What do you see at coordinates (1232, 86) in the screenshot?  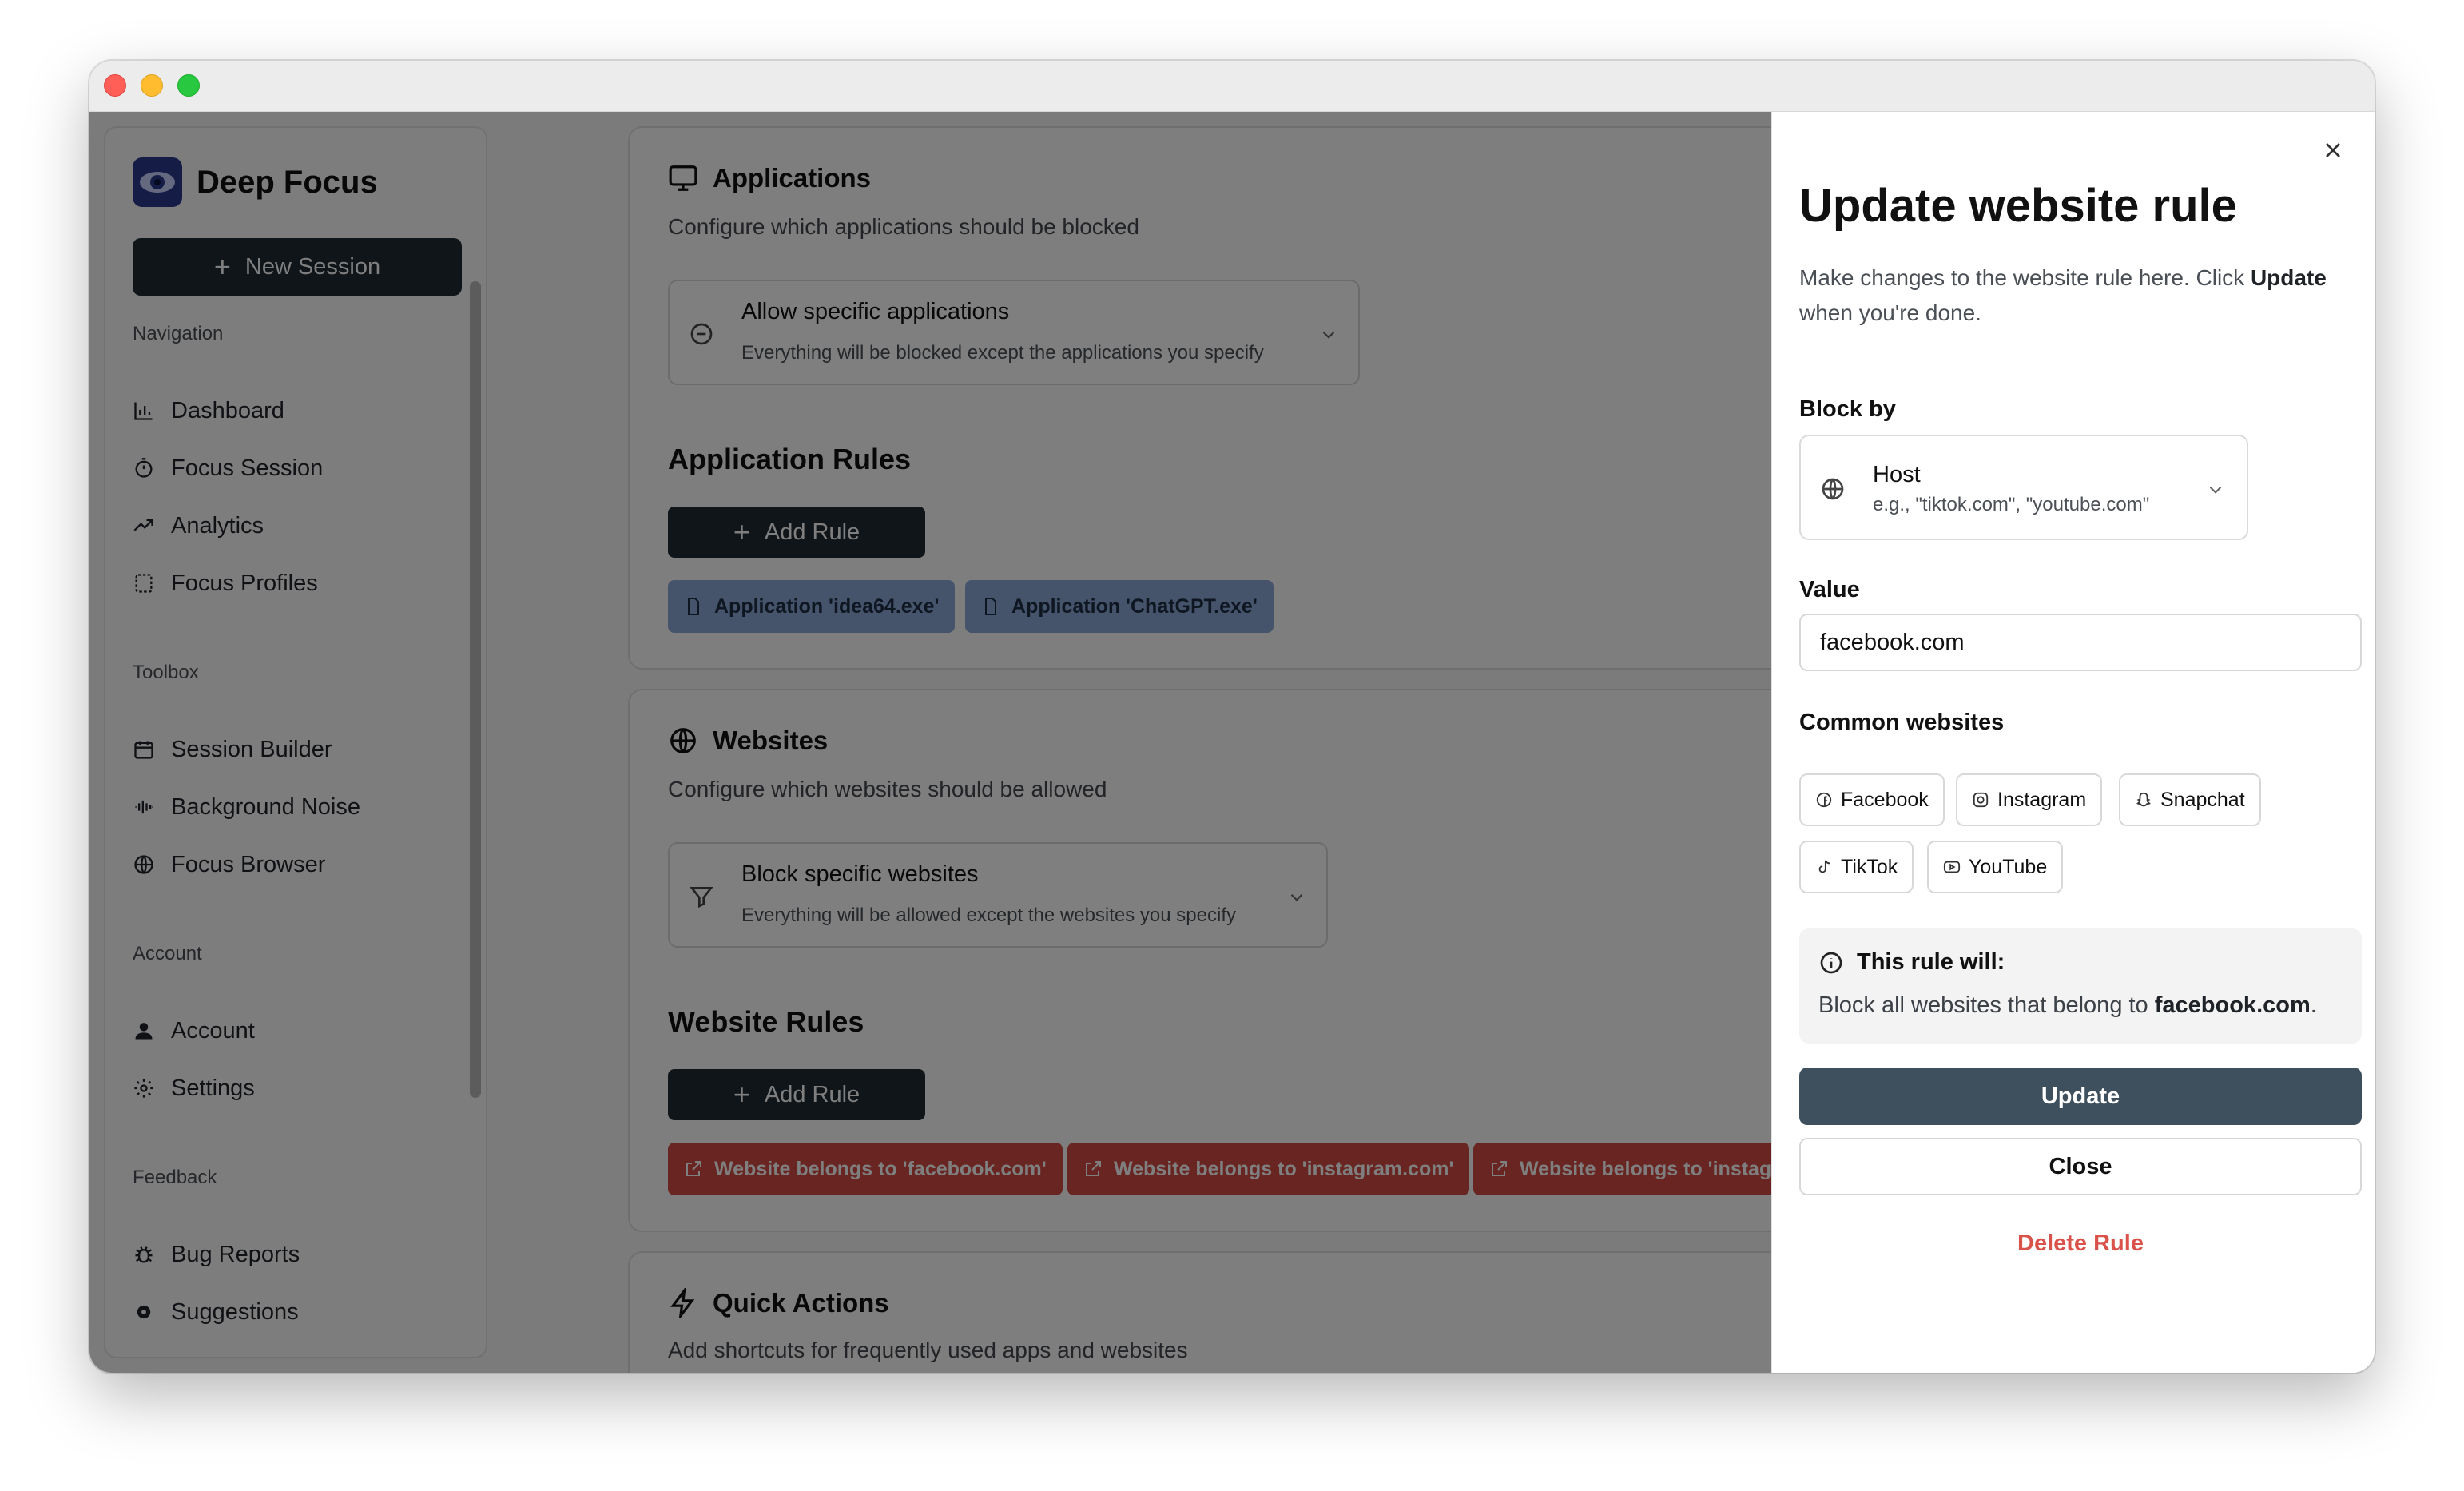 I see `title-bar` at bounding box center [1232, 86].